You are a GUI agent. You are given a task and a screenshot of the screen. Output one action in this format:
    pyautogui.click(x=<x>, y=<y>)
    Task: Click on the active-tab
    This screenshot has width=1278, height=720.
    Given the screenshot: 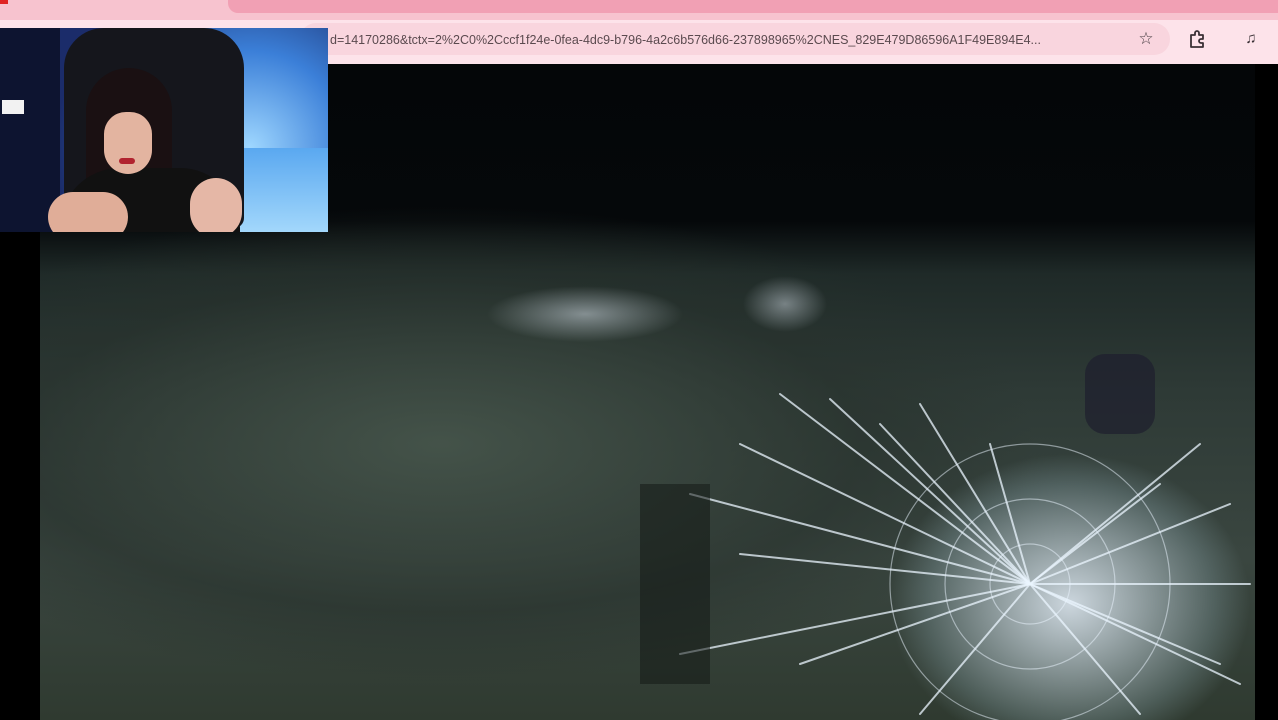 What is the action you would take?
    pyautogui.click(x=753, y=6)
    